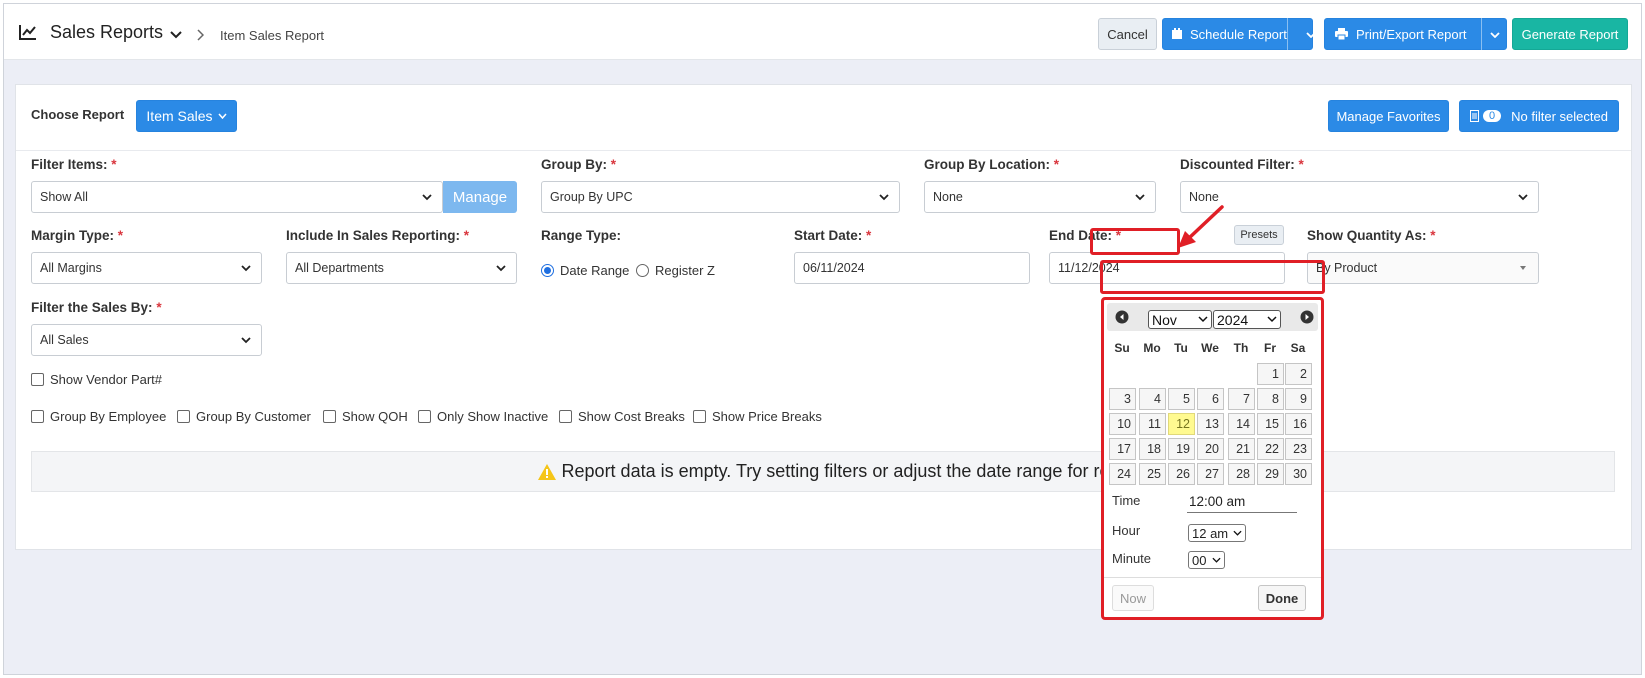  I want to click on calendar-day: 7, so click(1241, 399).